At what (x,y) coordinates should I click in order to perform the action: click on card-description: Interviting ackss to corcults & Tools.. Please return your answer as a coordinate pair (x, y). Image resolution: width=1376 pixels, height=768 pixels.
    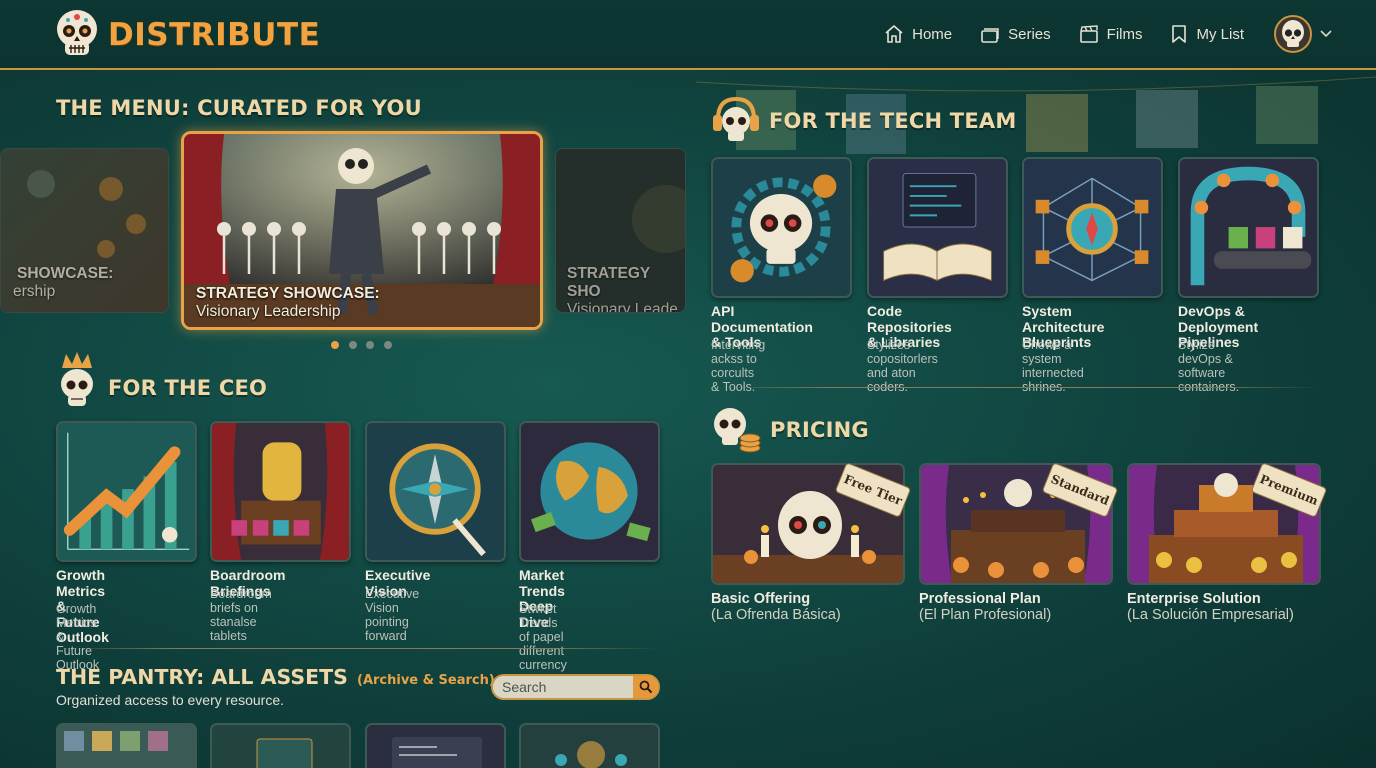
    Looking at the image, I should click on (738, 366).